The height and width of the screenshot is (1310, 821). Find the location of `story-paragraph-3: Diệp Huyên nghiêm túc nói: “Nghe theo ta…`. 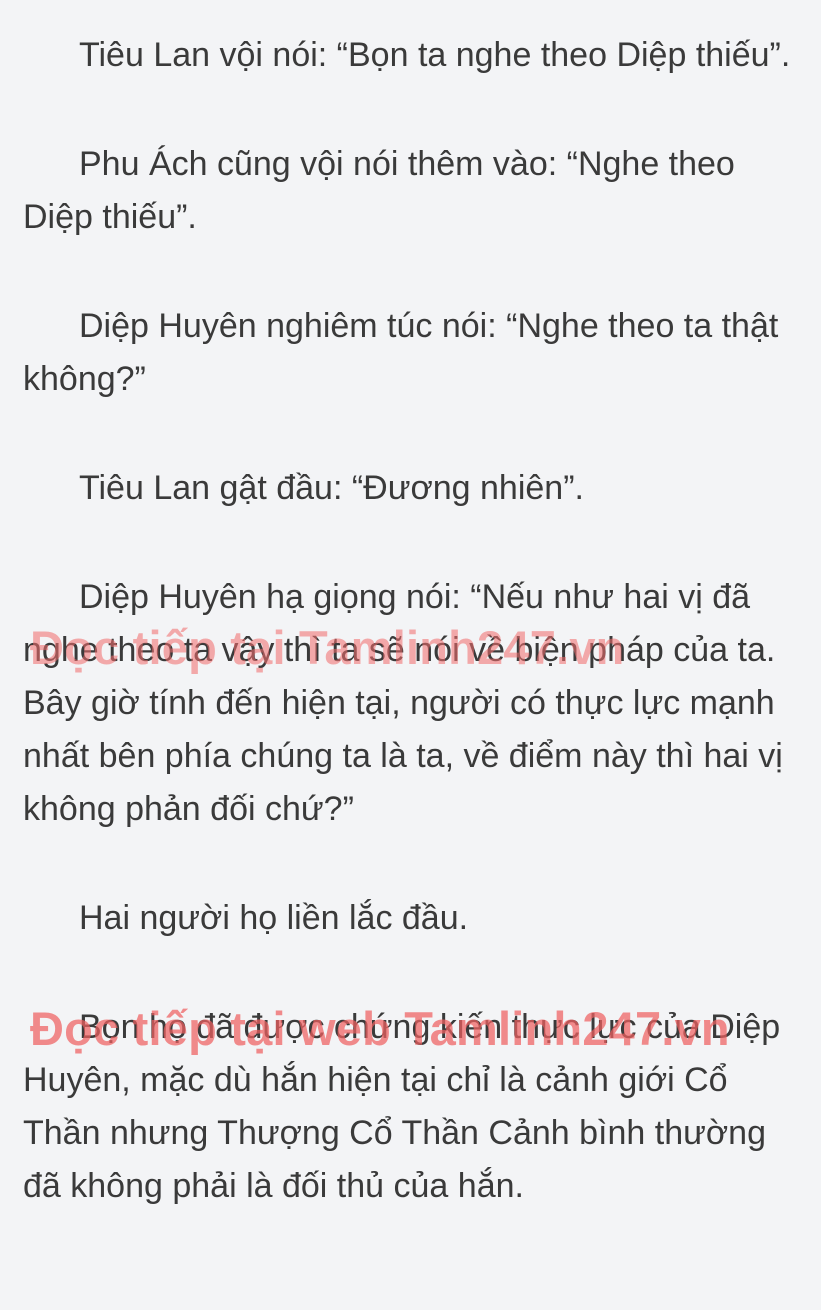

story-paragraph-3: Diệp Huyên nghiêm túc nói: “Nghe theo ta… is located at coordinates (401, 352).